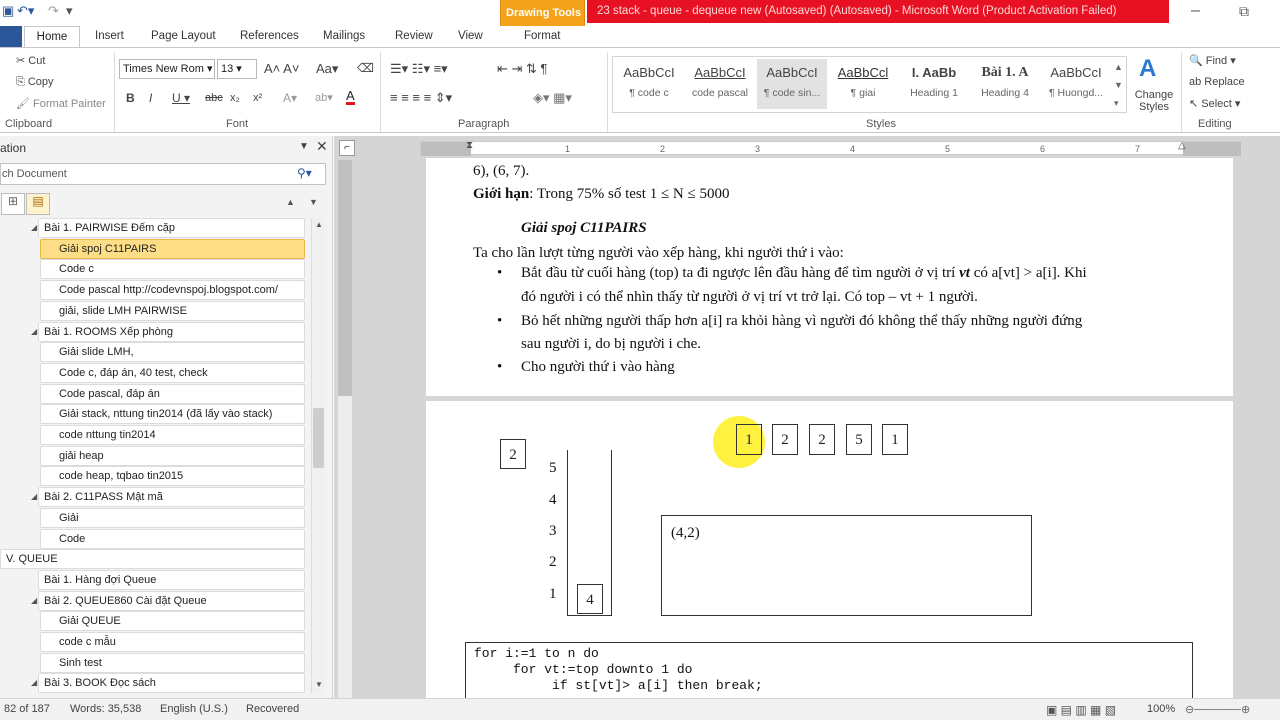  Describe the element at coordinates (1217, 82) in the screenshot. I see `replace-button: ab Replace` at that location.